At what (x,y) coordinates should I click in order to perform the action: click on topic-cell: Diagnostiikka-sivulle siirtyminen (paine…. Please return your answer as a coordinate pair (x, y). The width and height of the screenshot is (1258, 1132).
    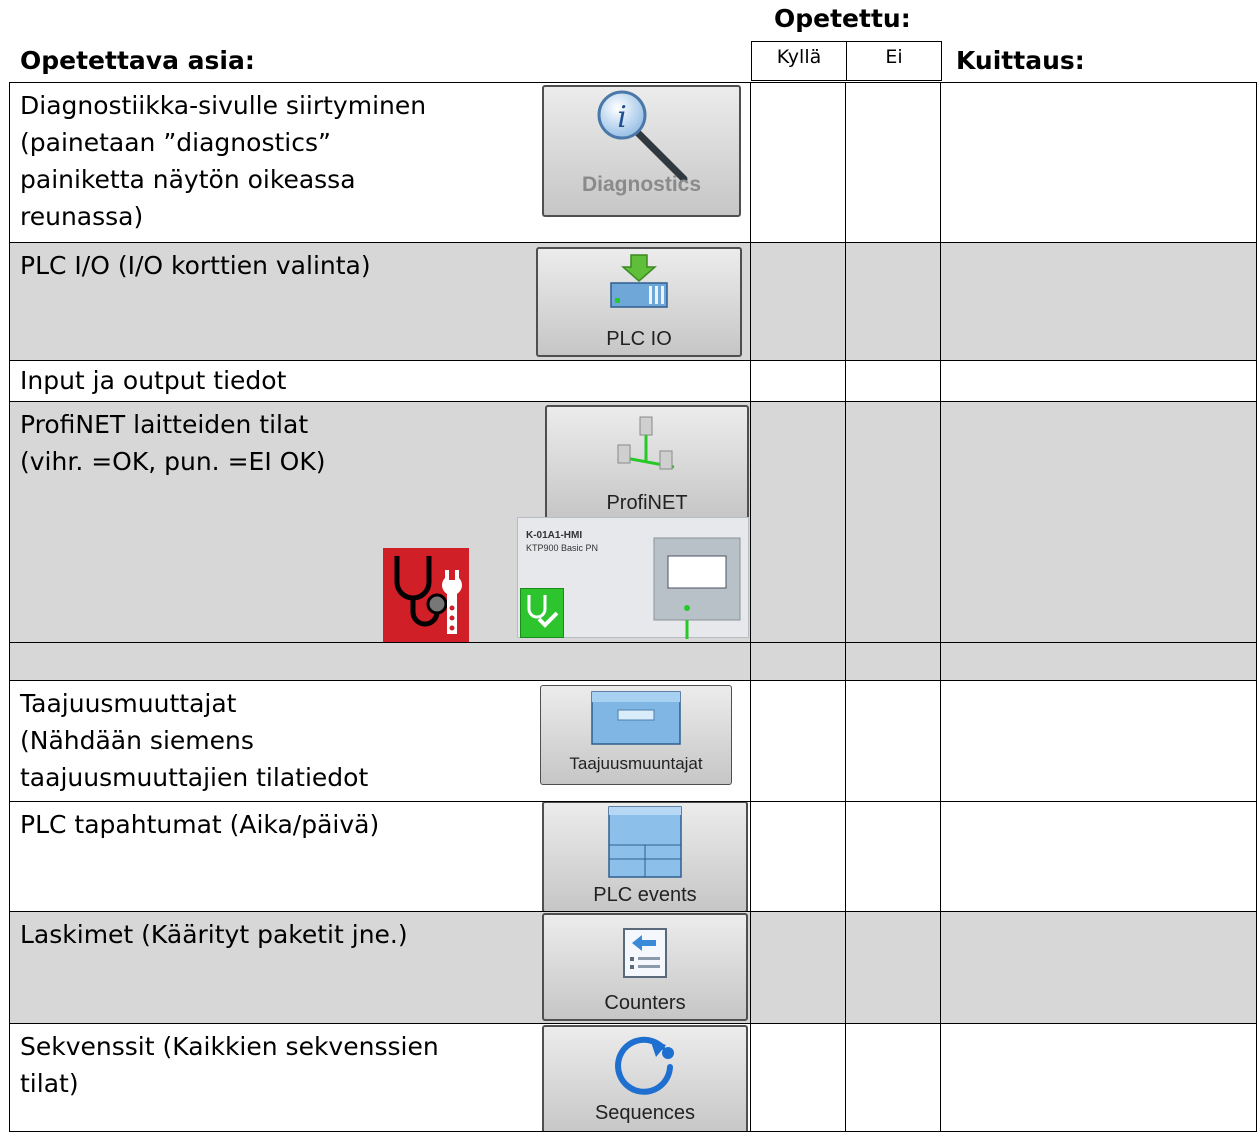
    Looking at the image, I should click on (380, 162).